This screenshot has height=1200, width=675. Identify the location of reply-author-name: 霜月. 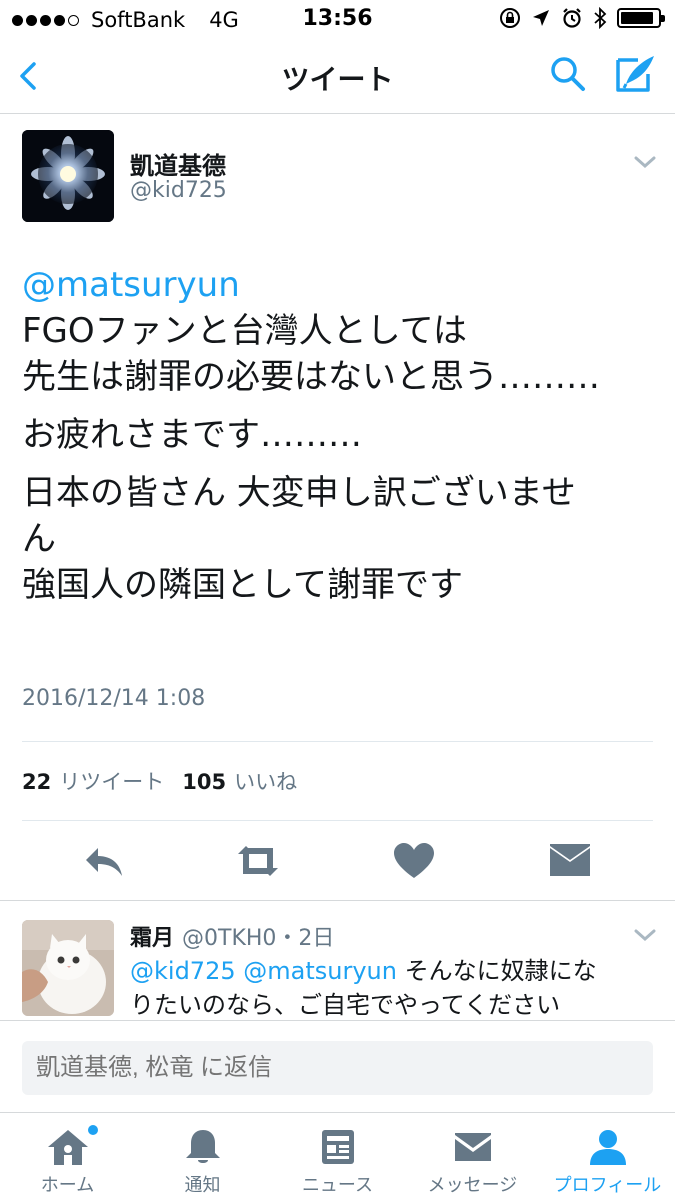
(152, 936).